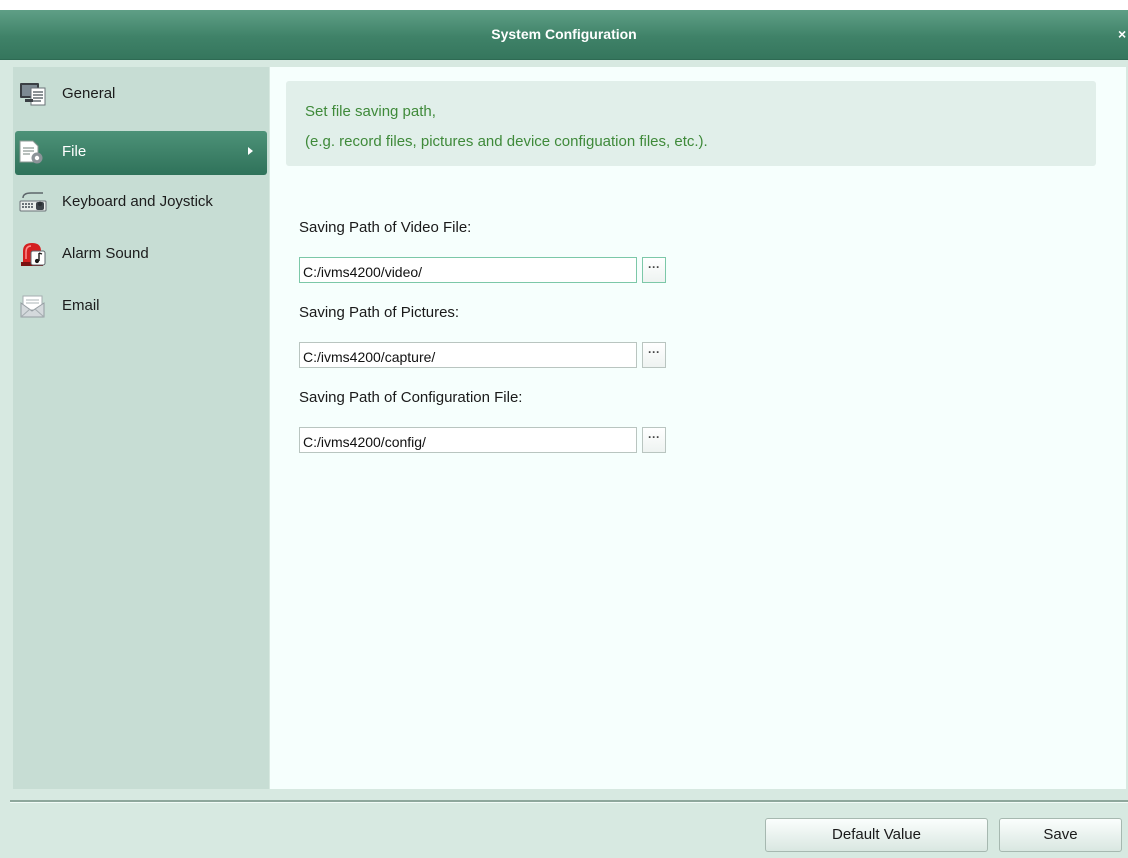 This screenshot has height=858, width=1128. I want to click on keyboard-icon, so click(33, 202).